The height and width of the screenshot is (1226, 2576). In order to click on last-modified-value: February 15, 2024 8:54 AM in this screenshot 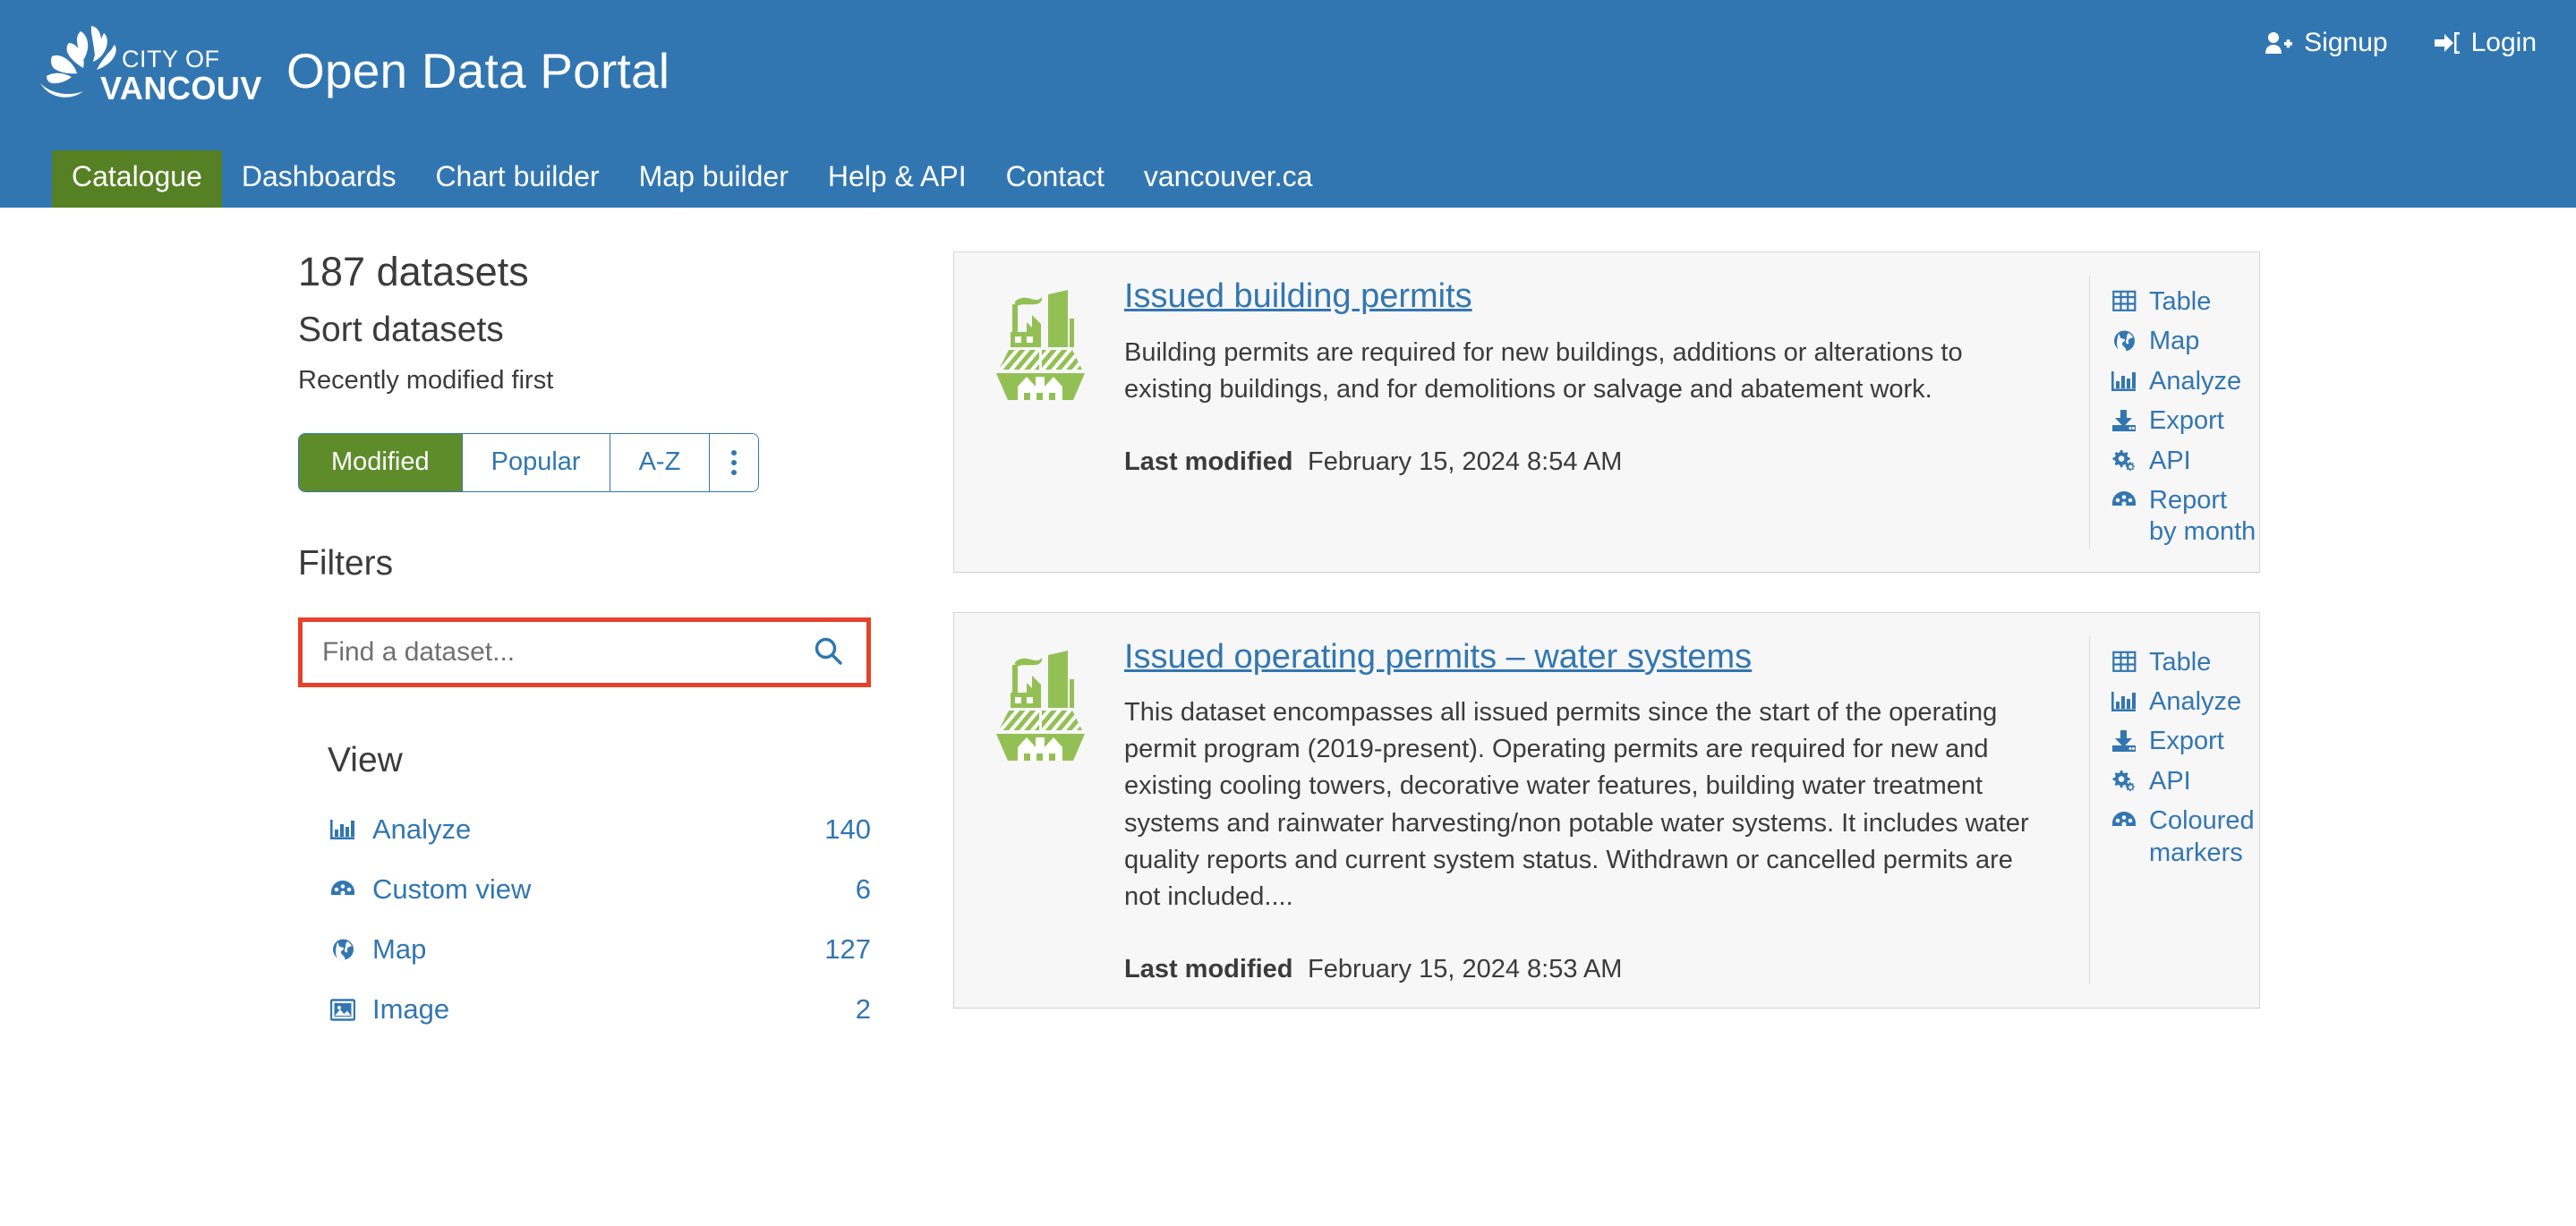, I will do `click(1465, 461)`.